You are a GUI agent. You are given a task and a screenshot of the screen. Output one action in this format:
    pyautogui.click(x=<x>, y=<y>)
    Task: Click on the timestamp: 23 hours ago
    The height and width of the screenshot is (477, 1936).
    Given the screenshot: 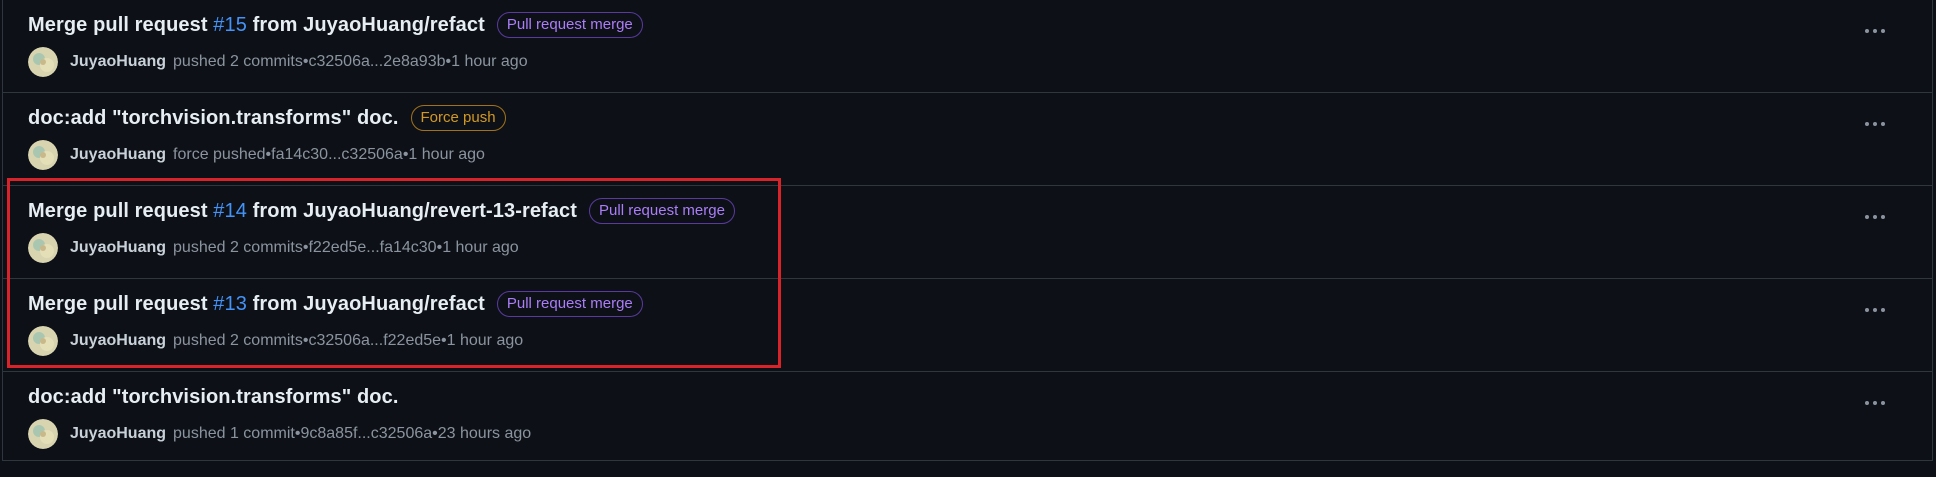 What is the action you would take?
    pyautogui.click(x=484, y=433)
    